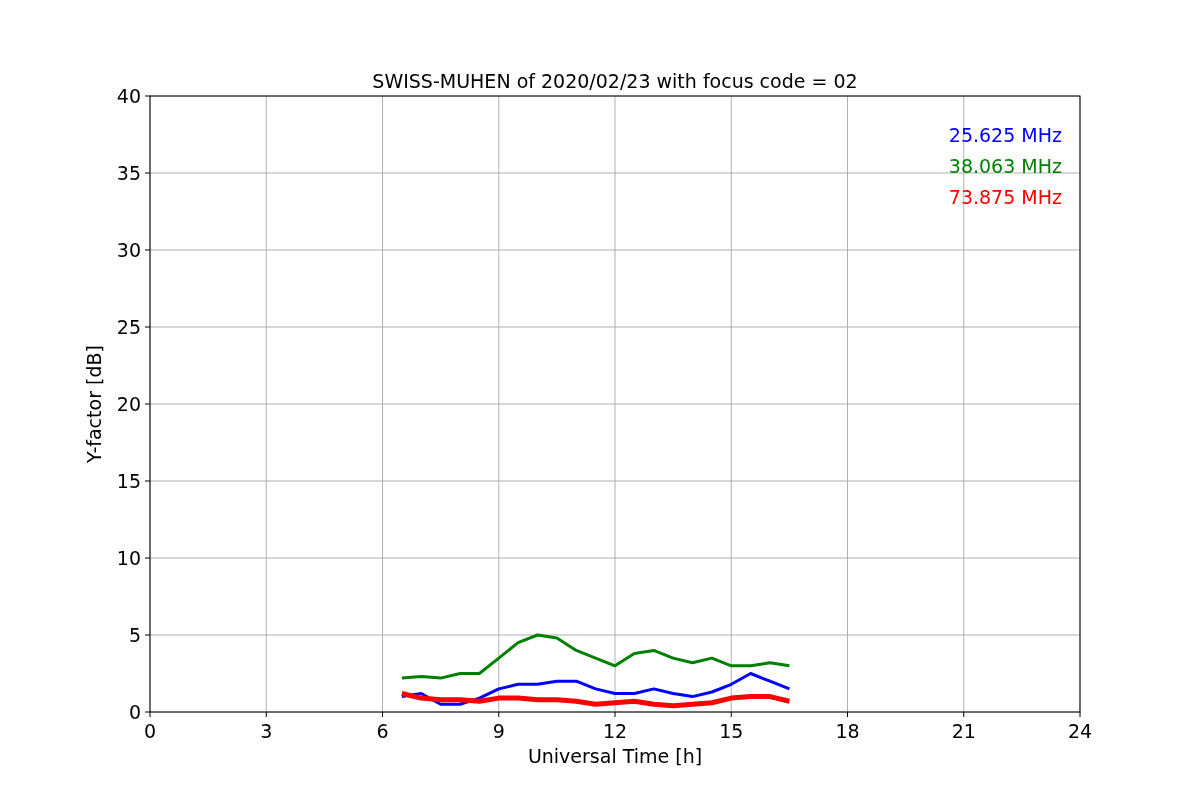 The width and height of the screenshot is (1200, 800). Describe the element at coordinates (382, 731) in the screenshot. I see `x-tick-label: 6` at that location.